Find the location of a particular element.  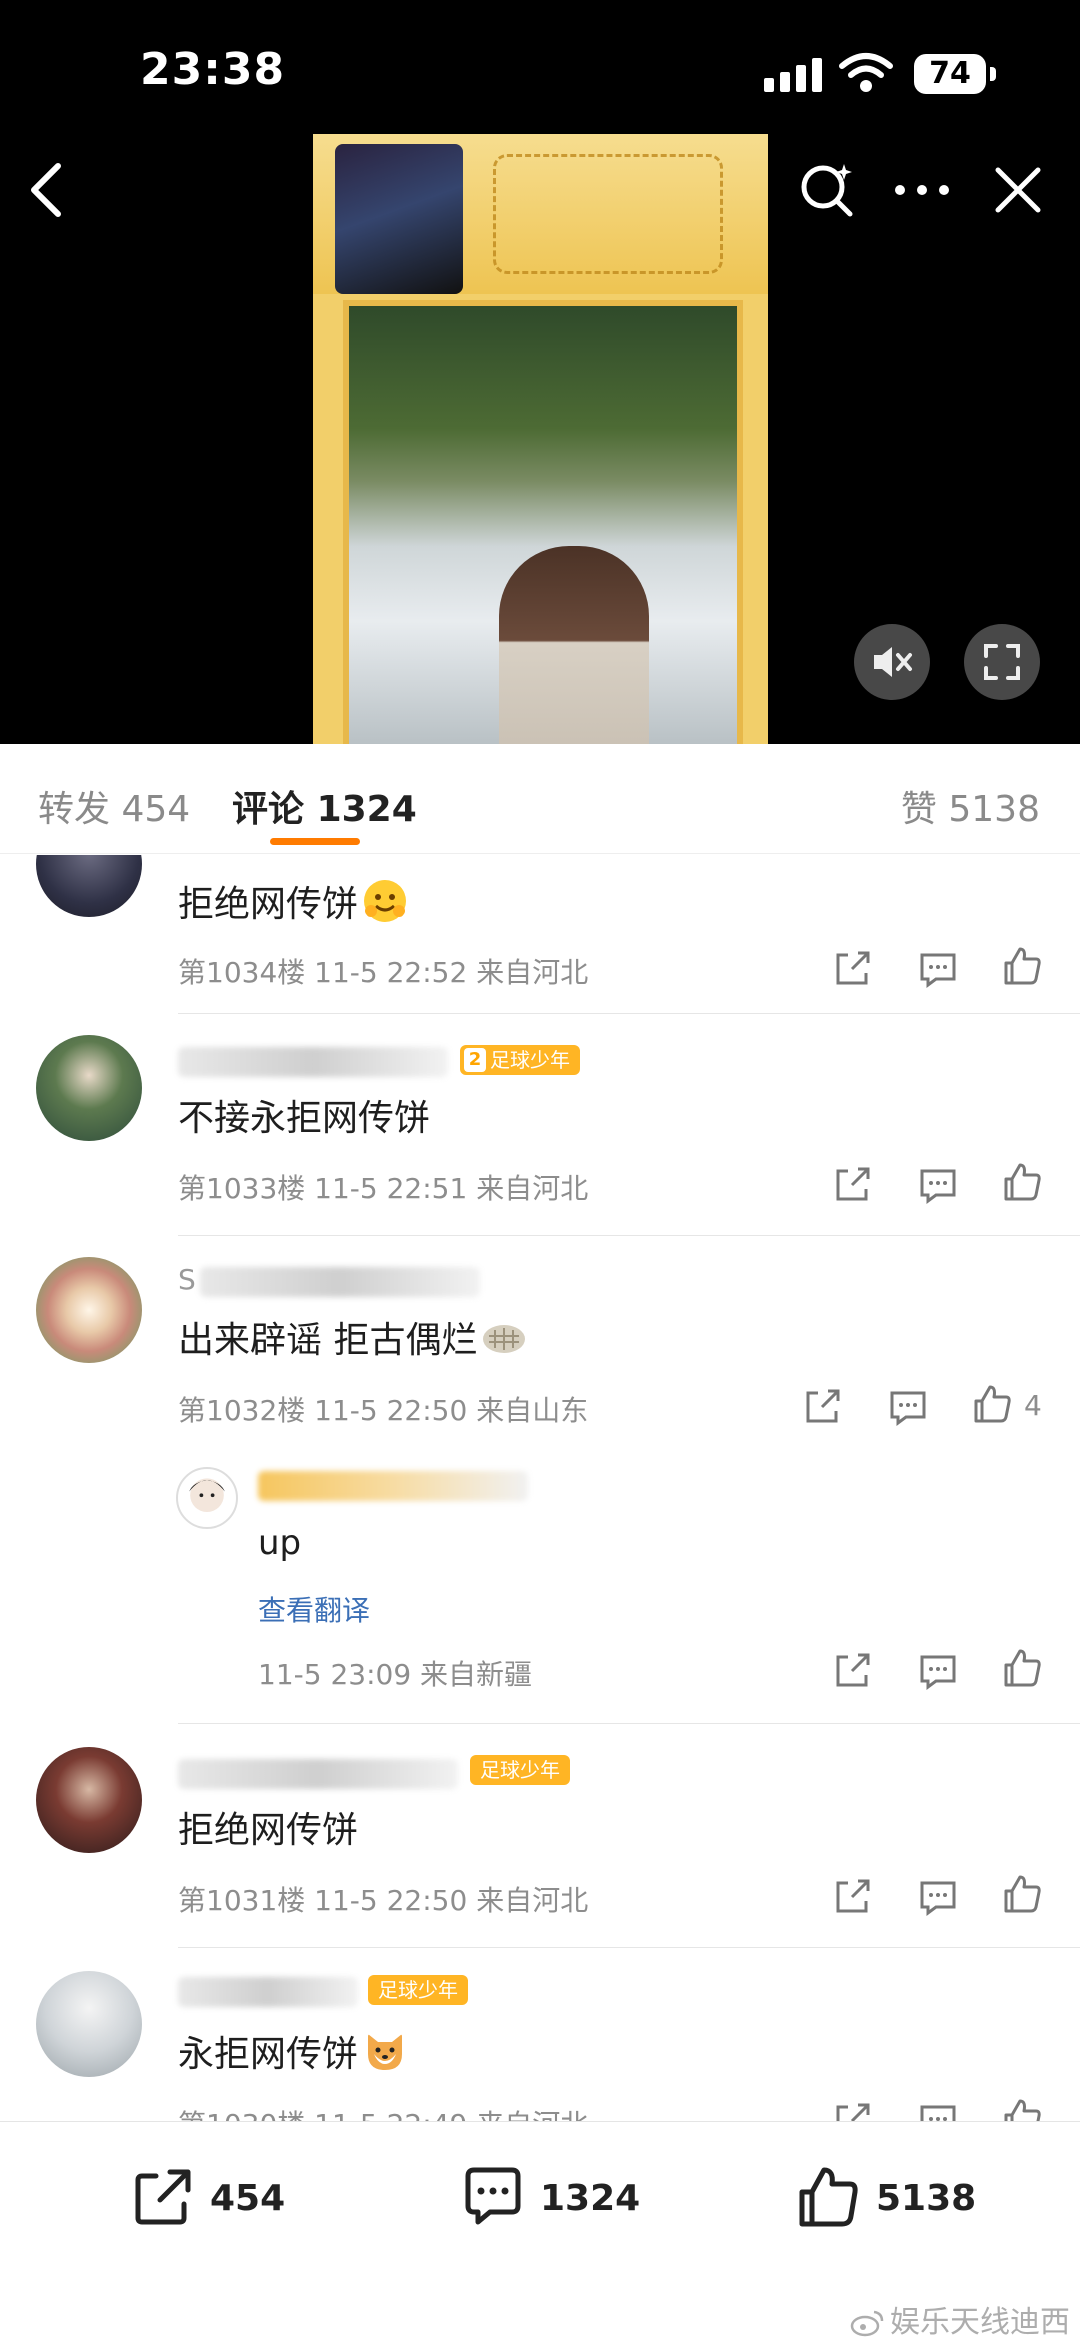

like-count: 4 is located at coordinates (1033, 1405).